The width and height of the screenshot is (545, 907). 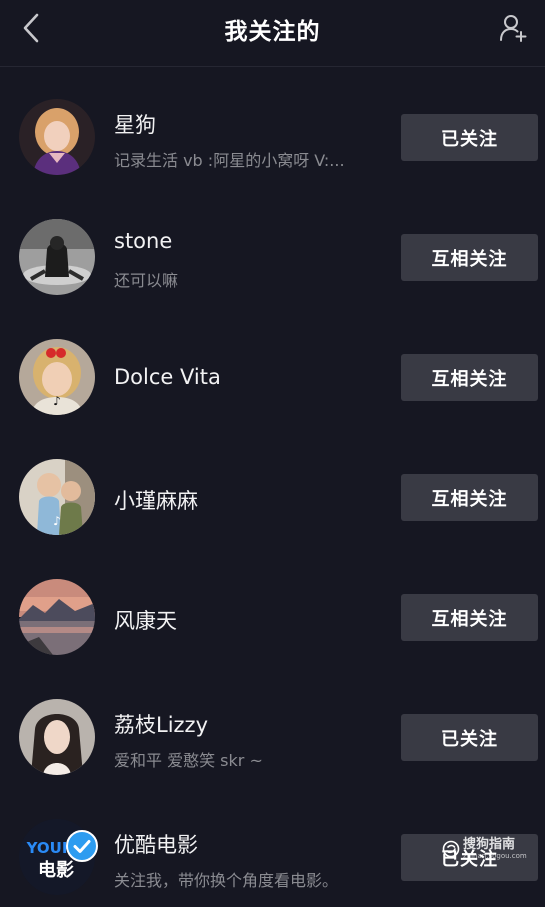 I want to click on user-name: 星狗, so click(x=135, y=125).